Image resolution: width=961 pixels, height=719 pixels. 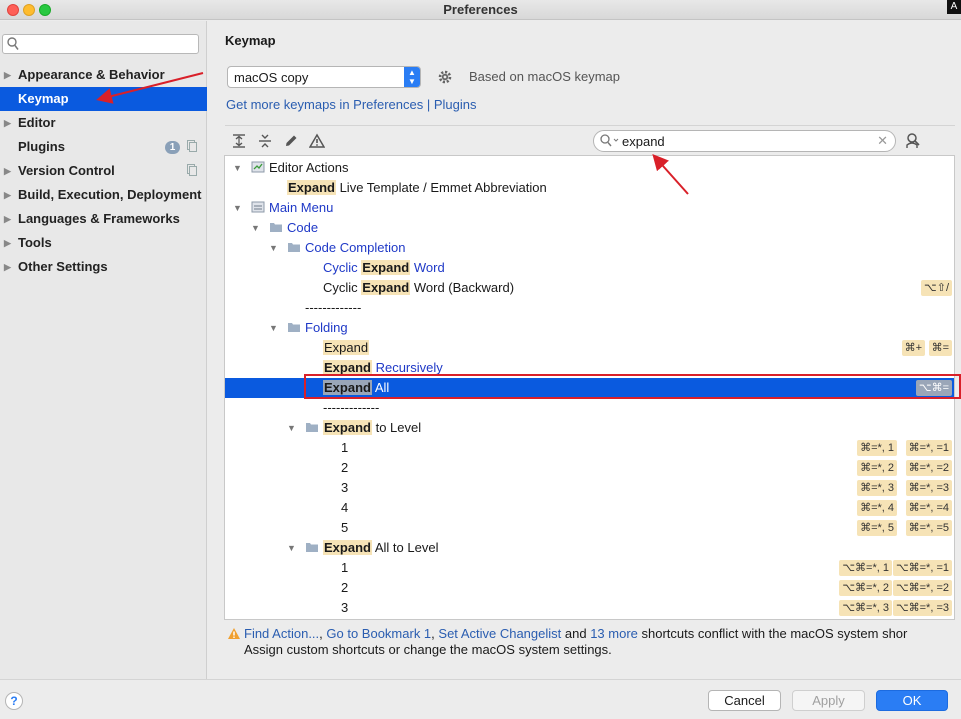 What do you see at coordinates (441, 187) in the screenshot?
I see `tree-label-rest: Live Template / Emmet Abbreviation` at bounding box center [441, 187].